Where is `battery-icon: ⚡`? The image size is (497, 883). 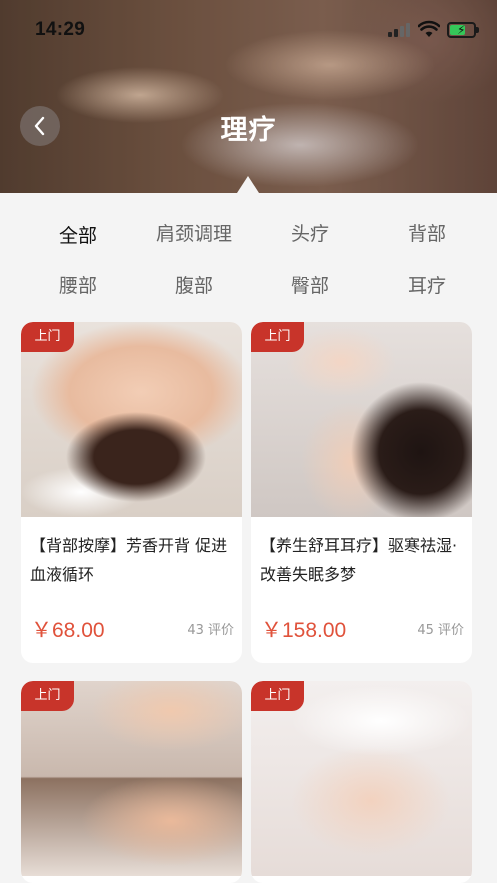 battery-icon: ⚡ is located at coordinates (463, 30).